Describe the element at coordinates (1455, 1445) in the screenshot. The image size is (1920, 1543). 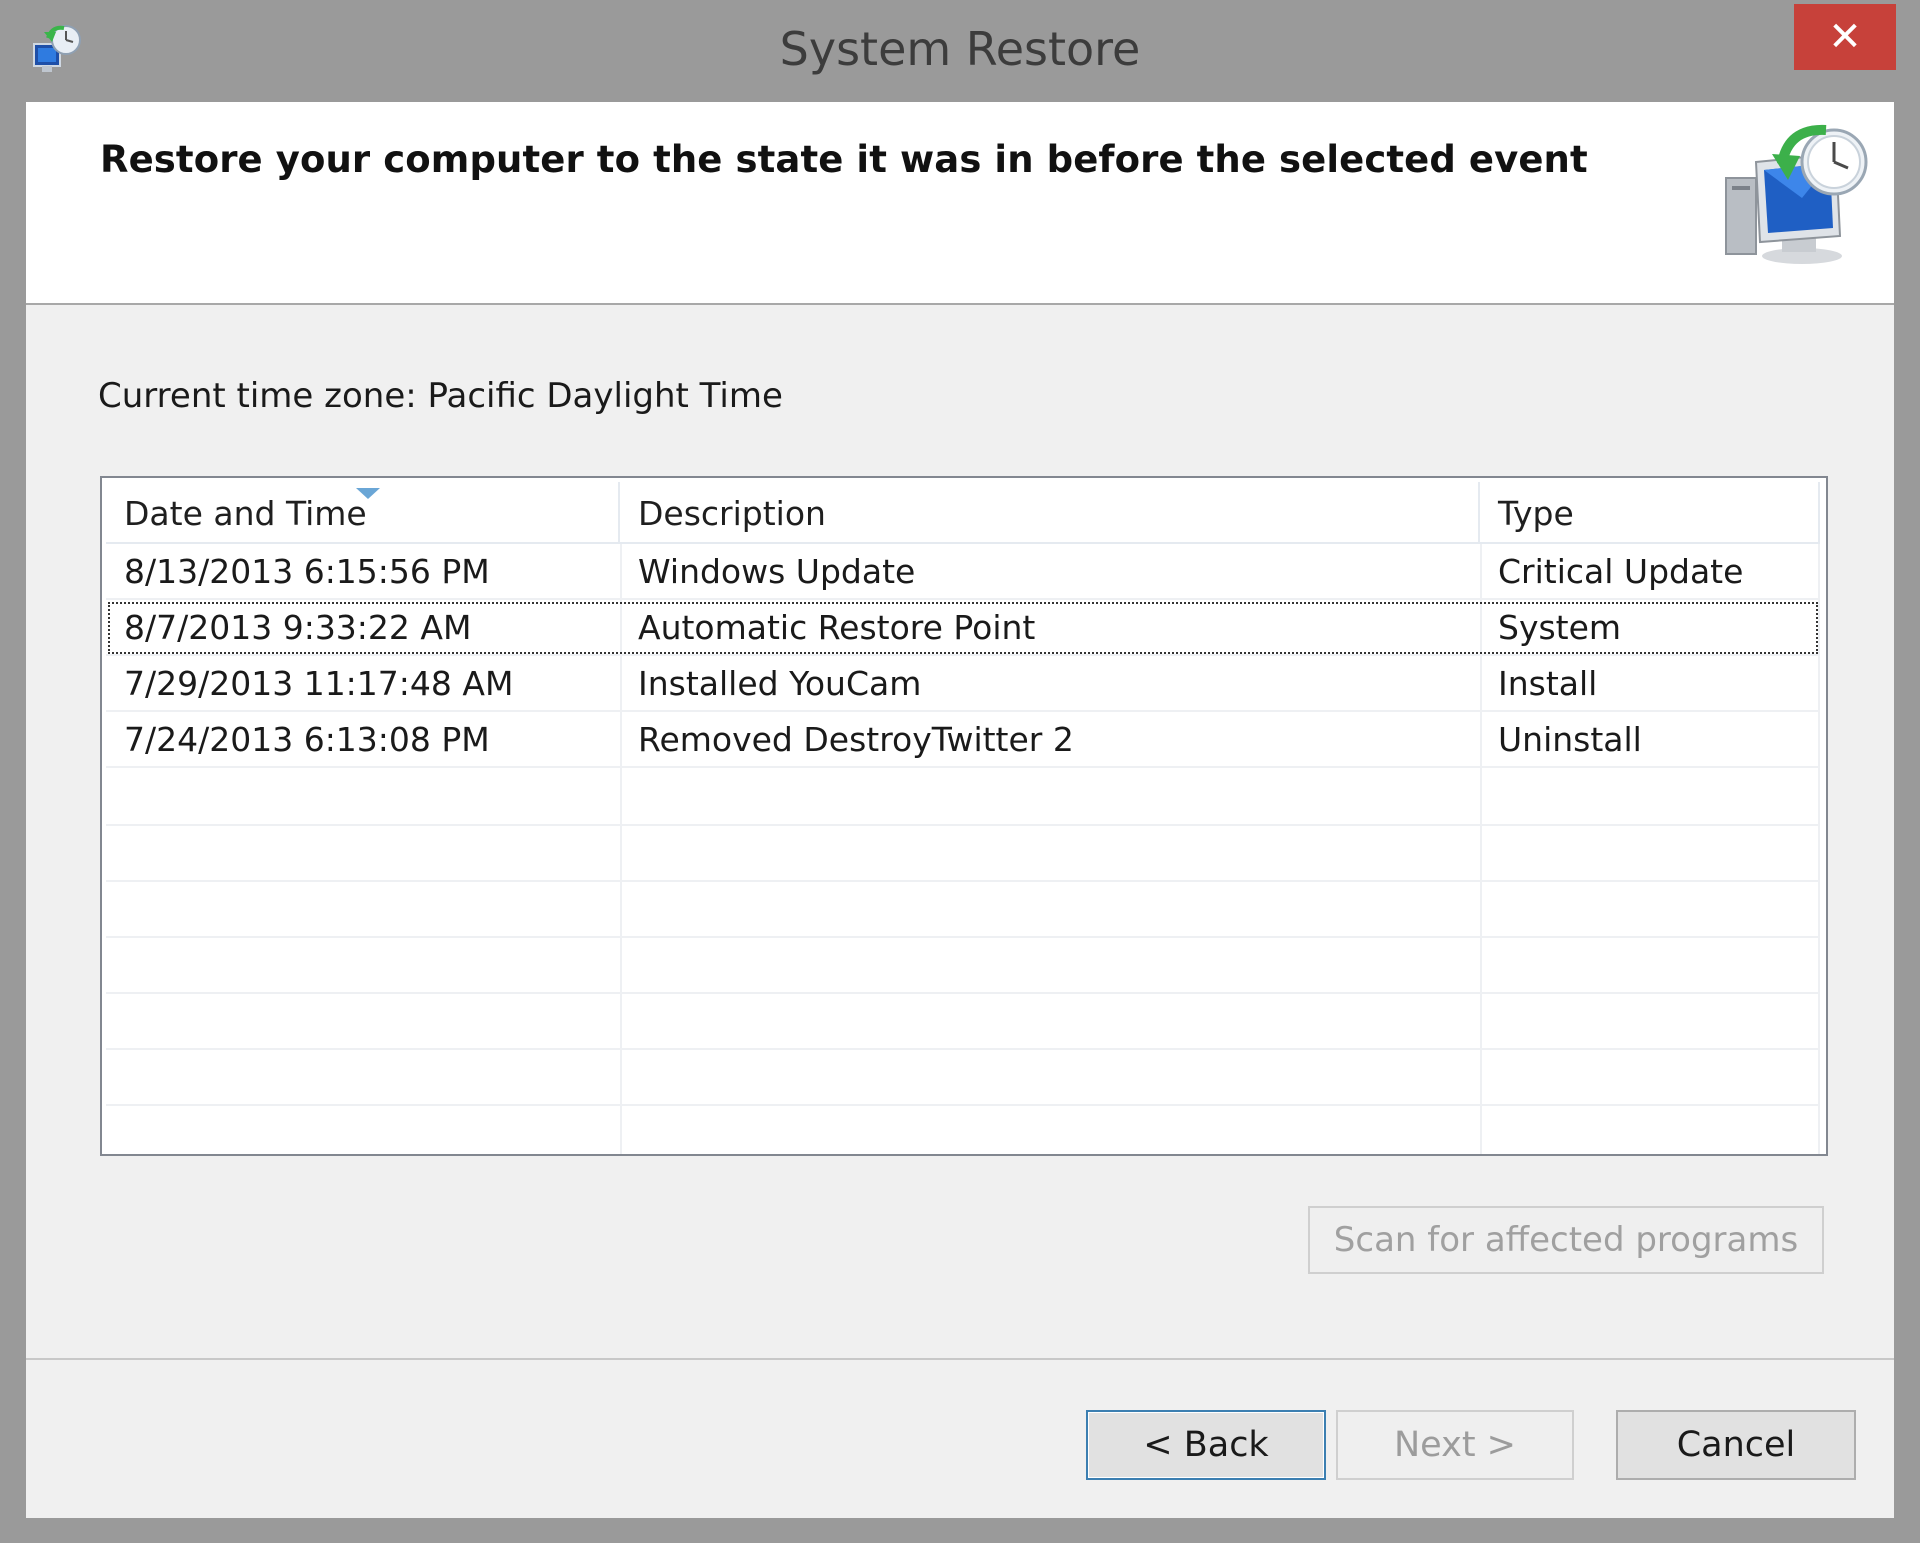
I see `next-button: Next >` at that location.